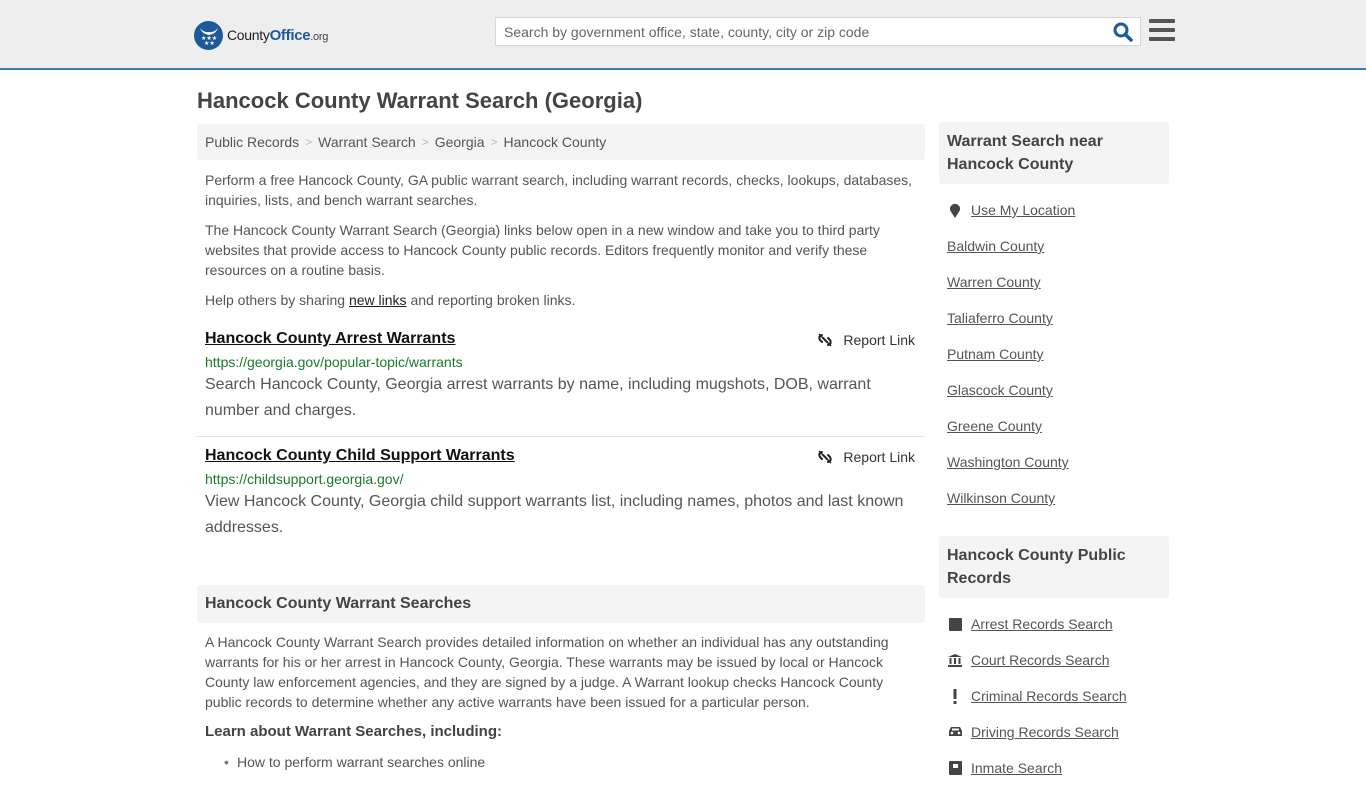 The width and height of the screenshot is (1366, 786). What do you see at coordinates (561, 436) in the screenshot?
I see `divider` at bounding box center [561, 436].